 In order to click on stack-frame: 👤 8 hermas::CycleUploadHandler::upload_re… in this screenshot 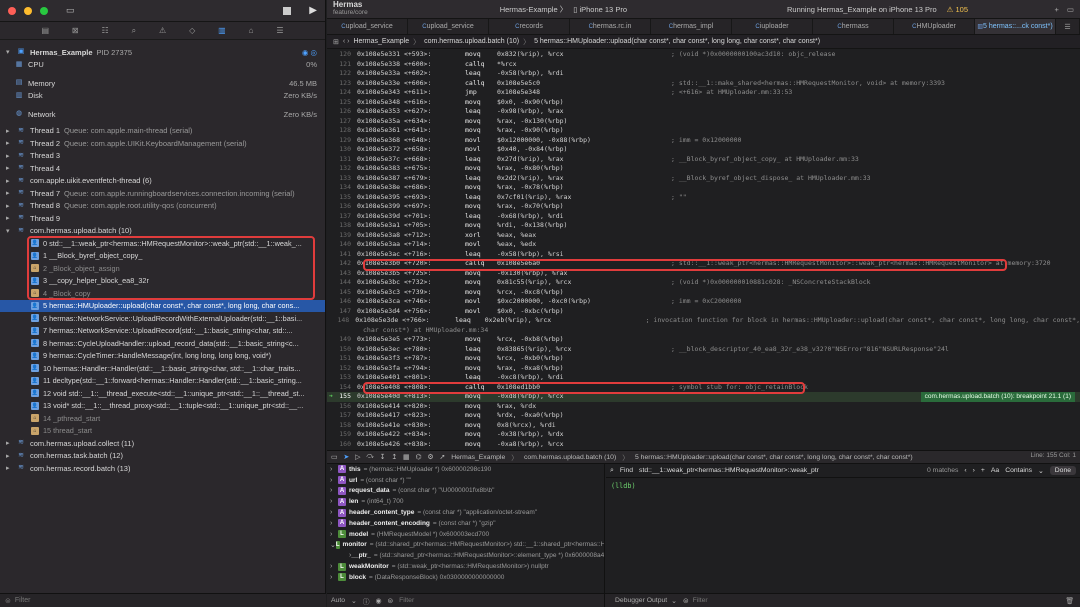, I will do `click(162, 343)`.